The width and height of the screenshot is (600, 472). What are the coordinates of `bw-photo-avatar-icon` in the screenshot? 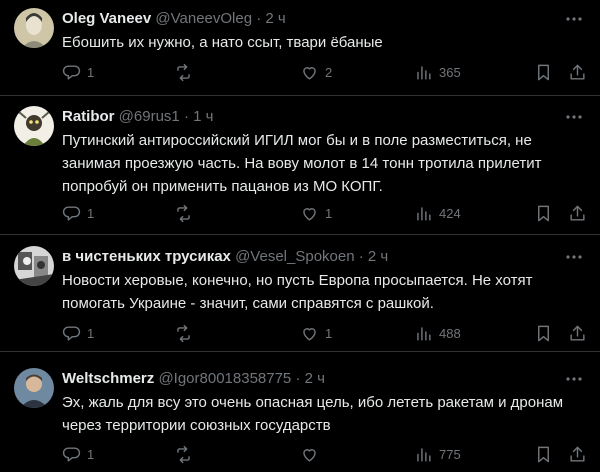 It's located at (34, 266).